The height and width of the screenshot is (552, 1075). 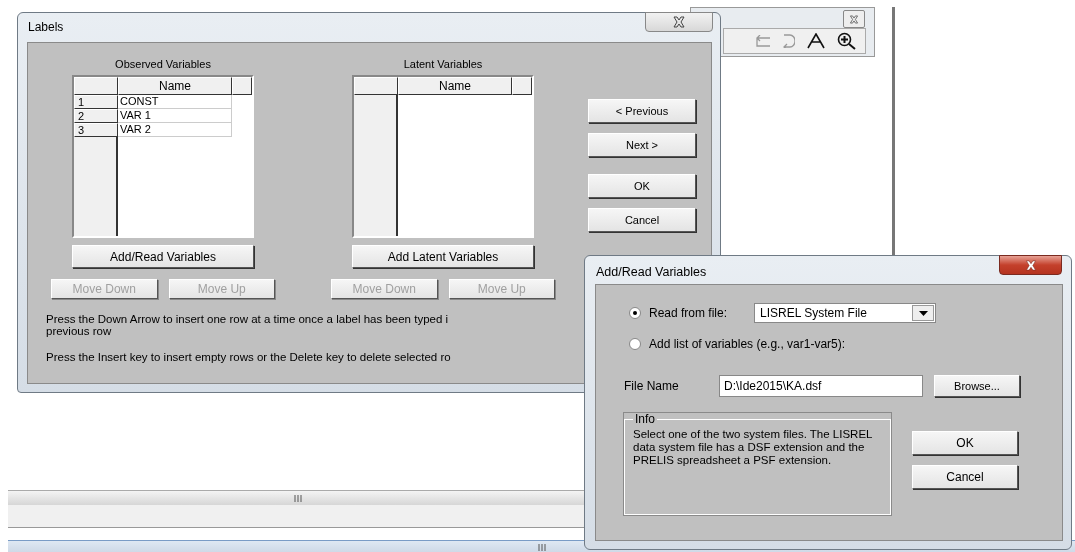 I want to click on add-variables-button: Add/Read Variables, so click(x=163, y=256).